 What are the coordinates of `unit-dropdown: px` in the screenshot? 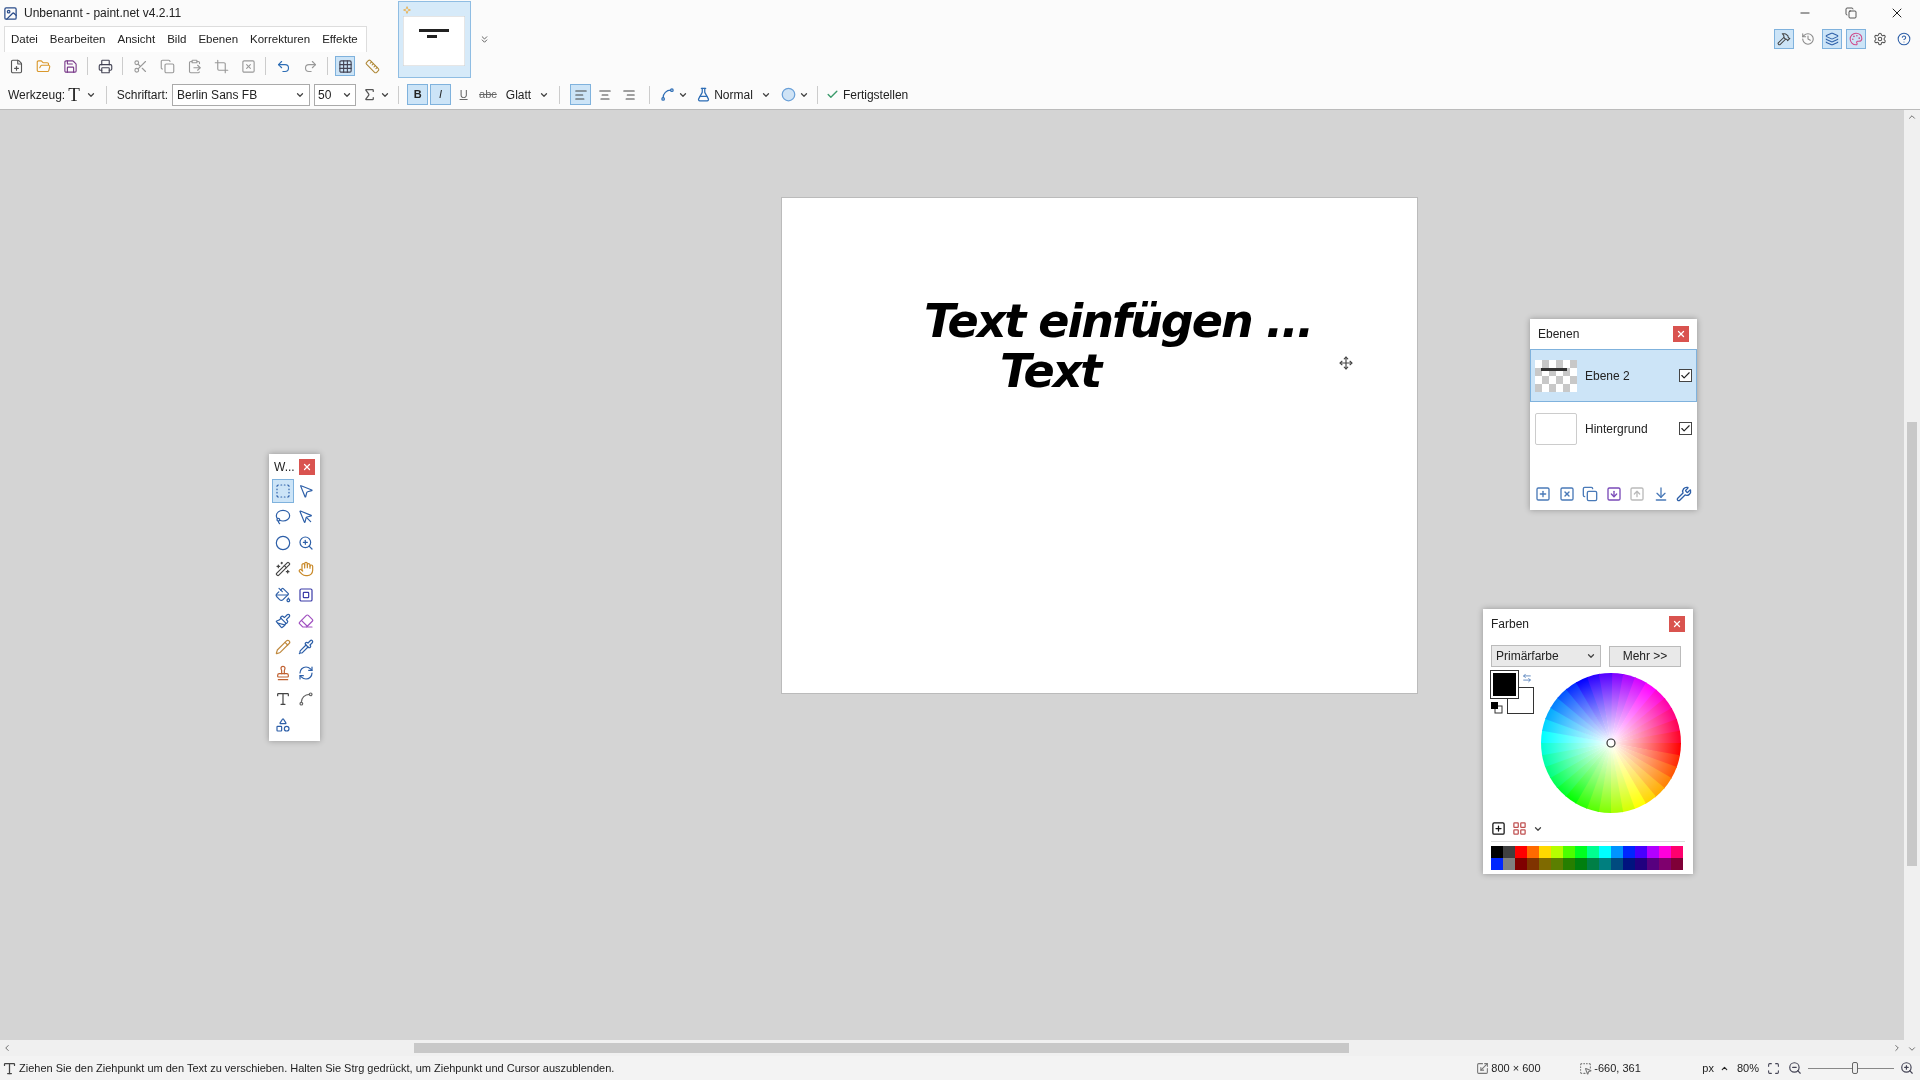 It's located at (1715, 1068).